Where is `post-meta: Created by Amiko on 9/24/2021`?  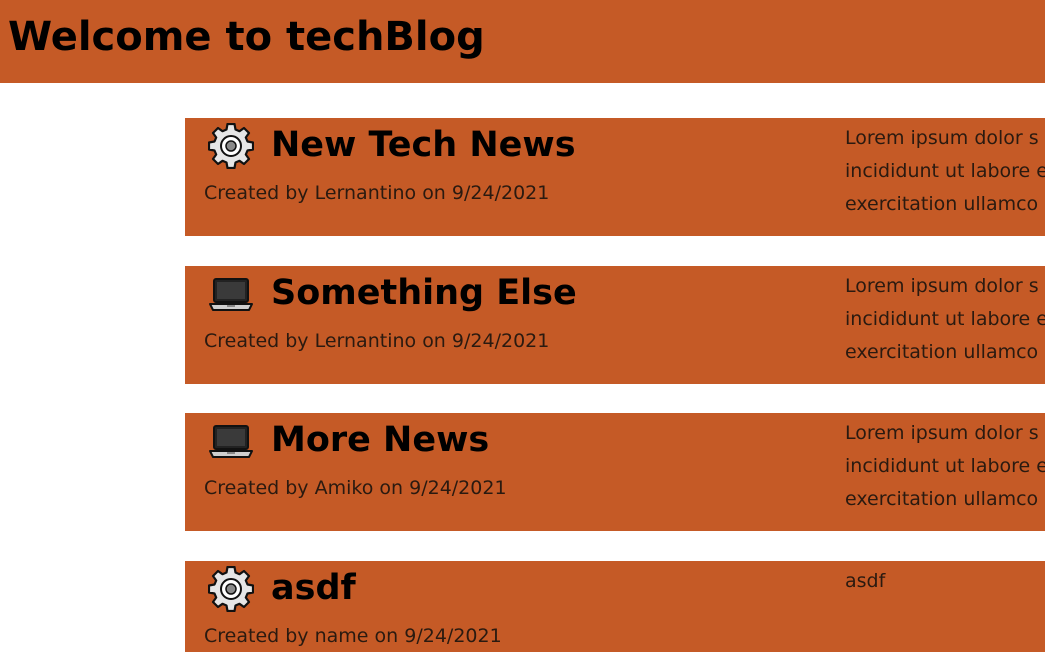 post-meta: Created by Amiko on 9/24/2021 is located at coordinates (355, 488).